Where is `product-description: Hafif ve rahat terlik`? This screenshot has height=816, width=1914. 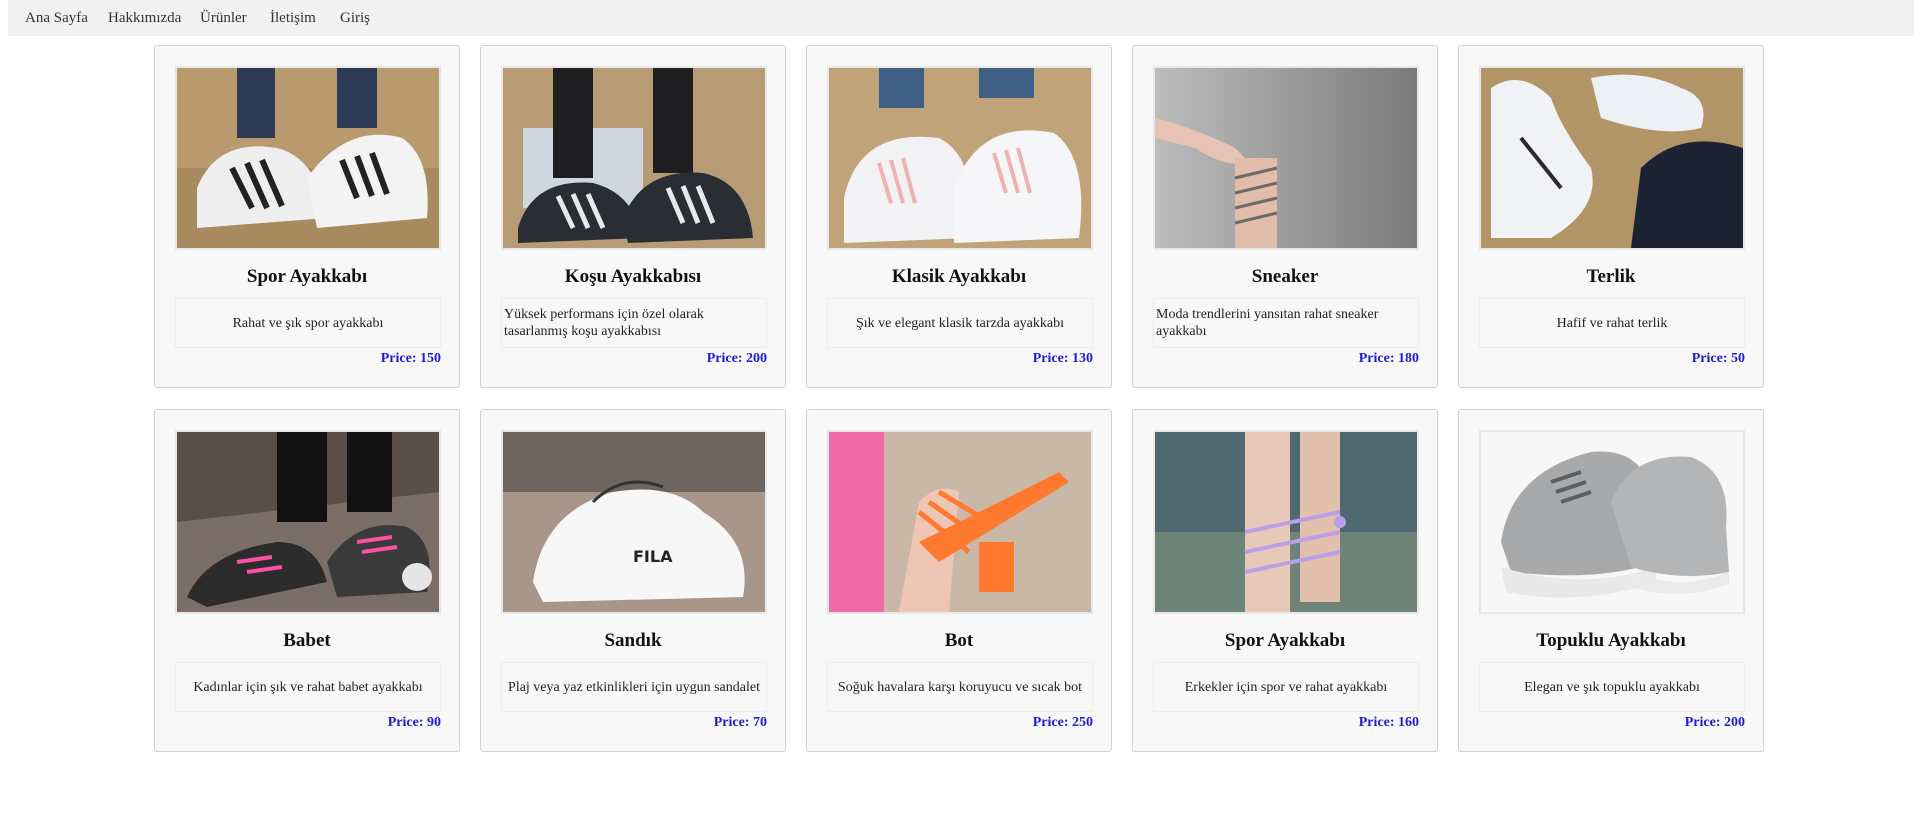 product-description: Hafif ve rahat terlik is located at coordinates (1612, 323).